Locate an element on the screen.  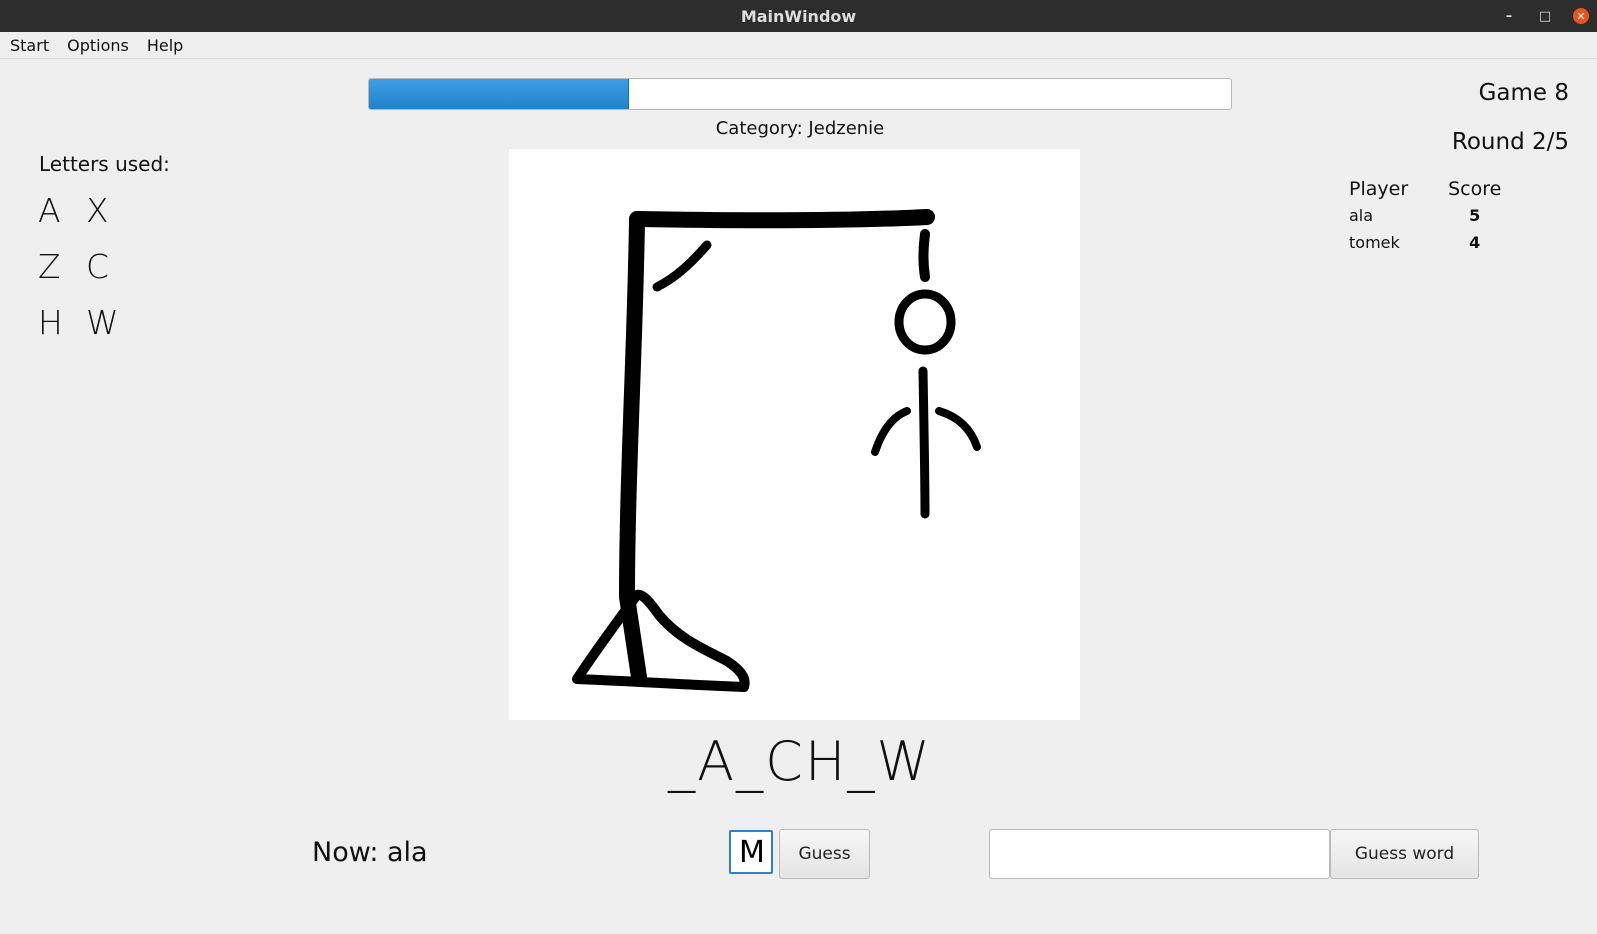
close-icon: ✕ is located at coordinates (1581, 16).